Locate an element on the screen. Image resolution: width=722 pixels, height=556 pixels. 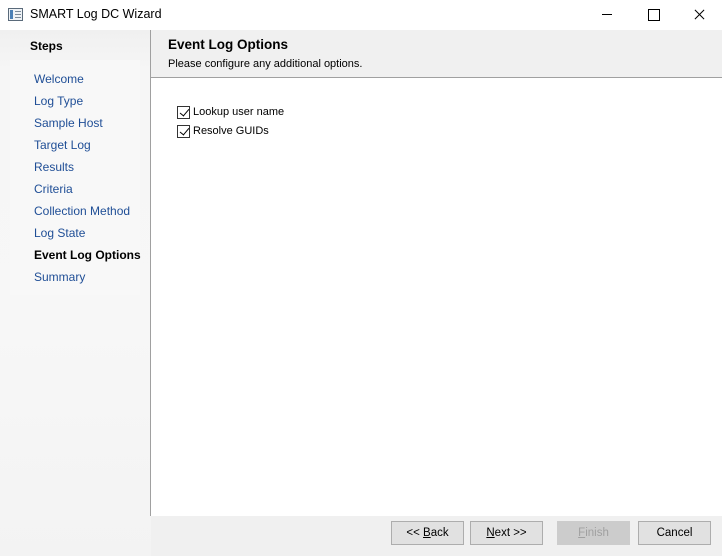
close-button is located at coordinates (699, 15).